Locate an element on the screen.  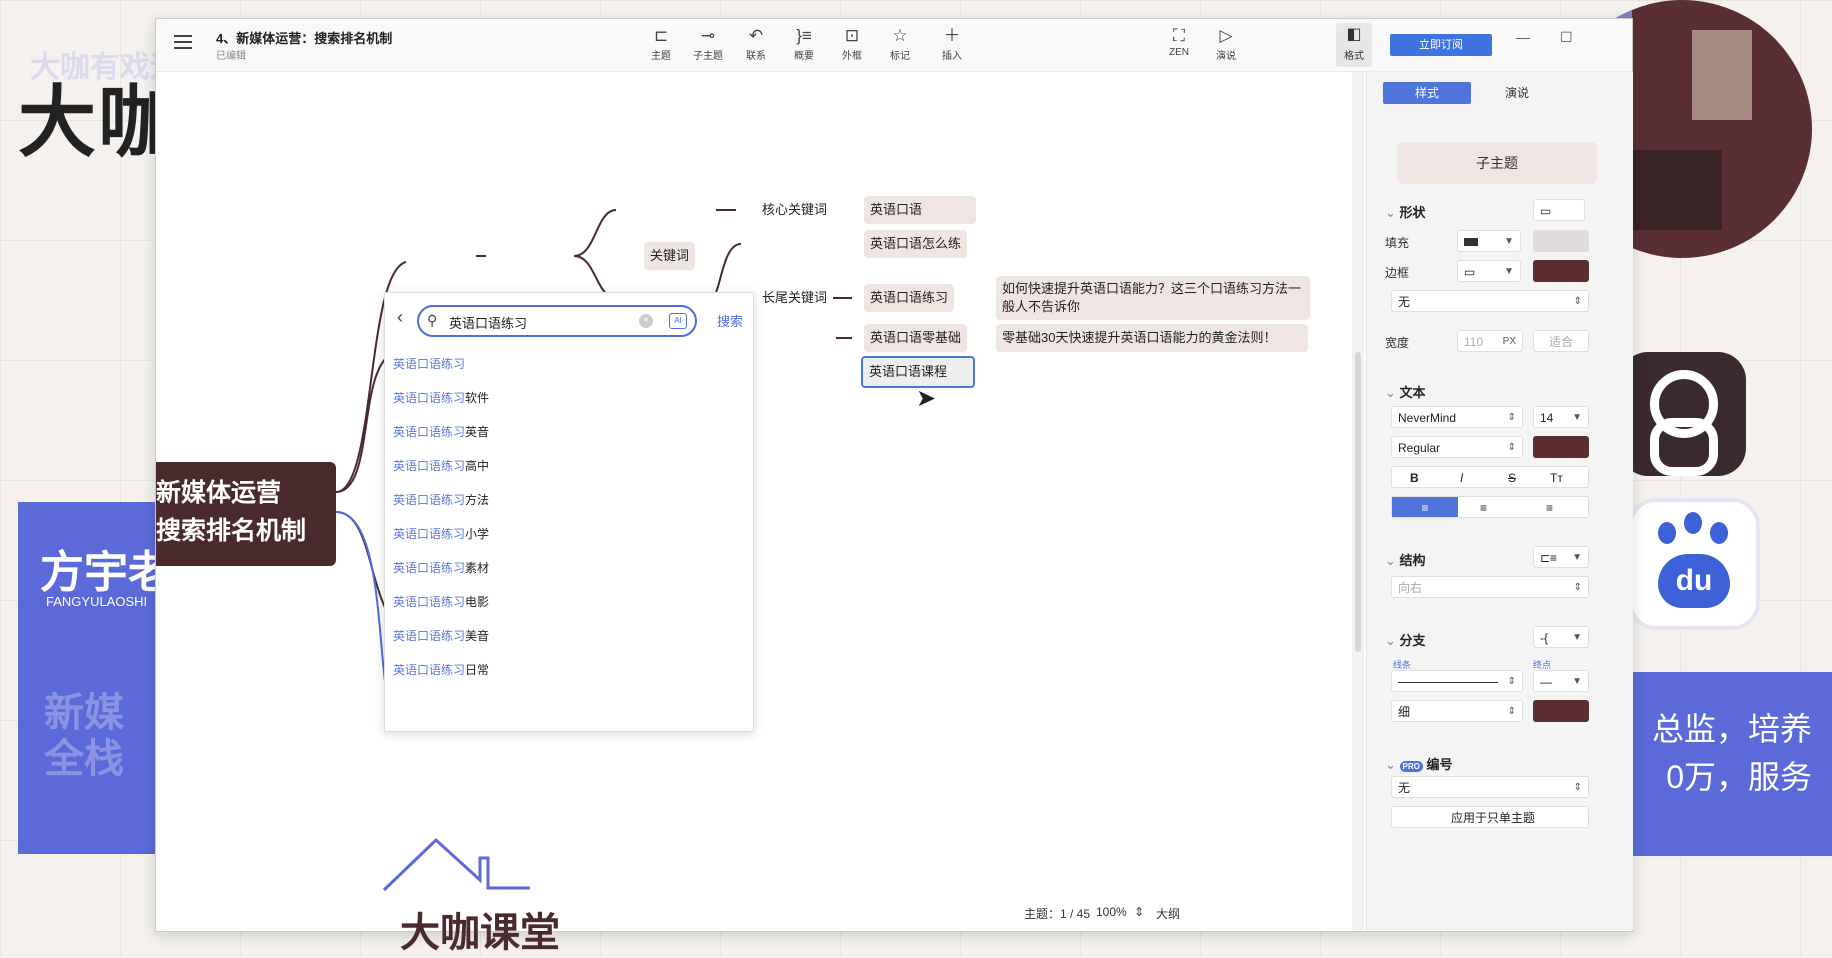
suggestion-item: 英语口语练习日常 is located at coordinates (441, 670).